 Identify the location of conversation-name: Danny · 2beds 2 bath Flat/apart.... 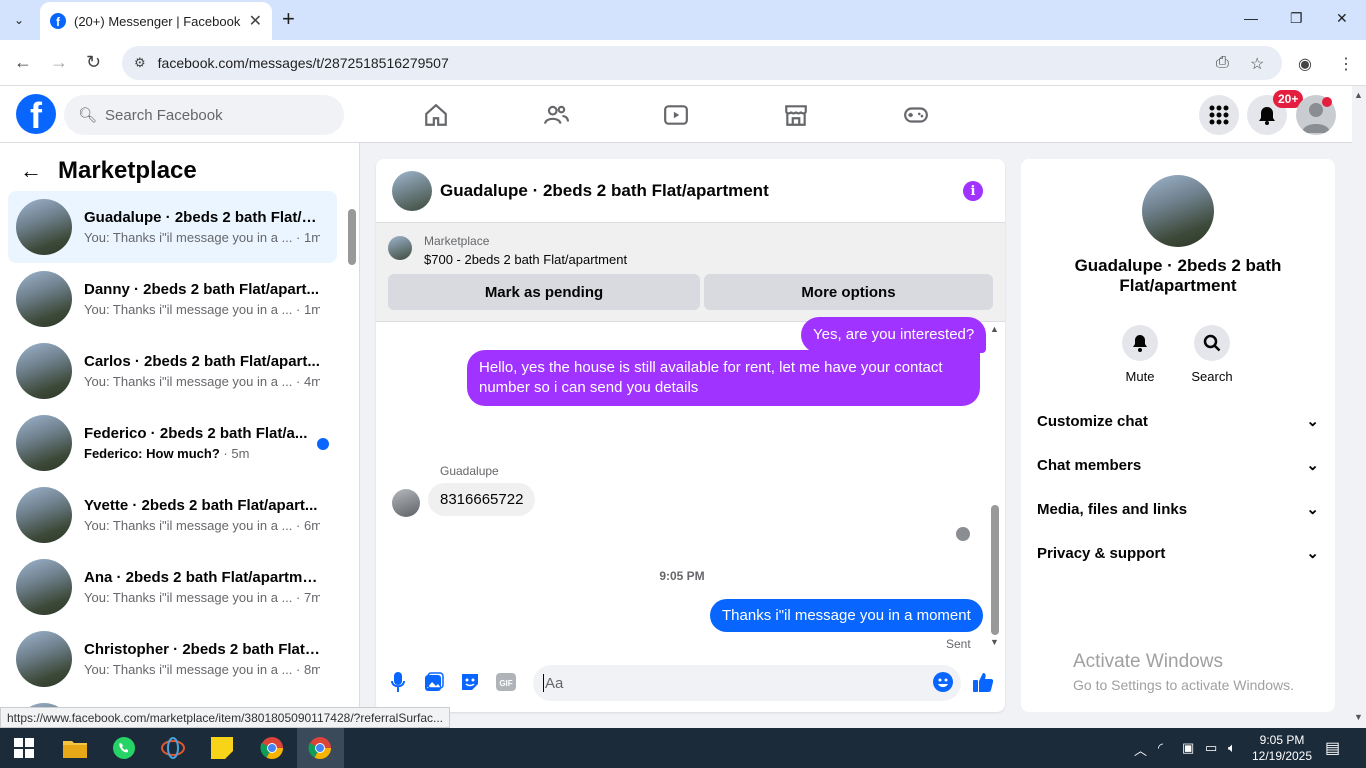
(202, 289).